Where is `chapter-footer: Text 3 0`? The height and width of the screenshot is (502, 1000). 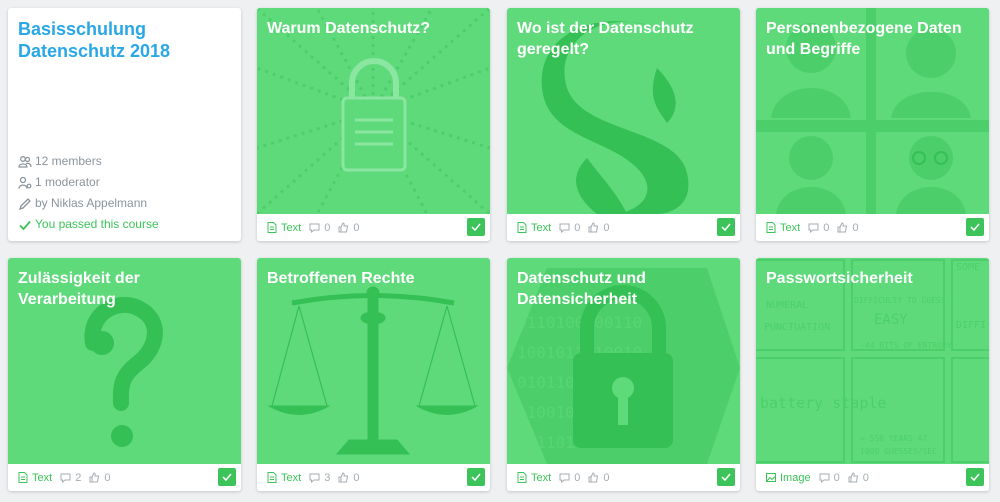
chapter-footer: Text 3 0 is located at coordinates (373, 477).